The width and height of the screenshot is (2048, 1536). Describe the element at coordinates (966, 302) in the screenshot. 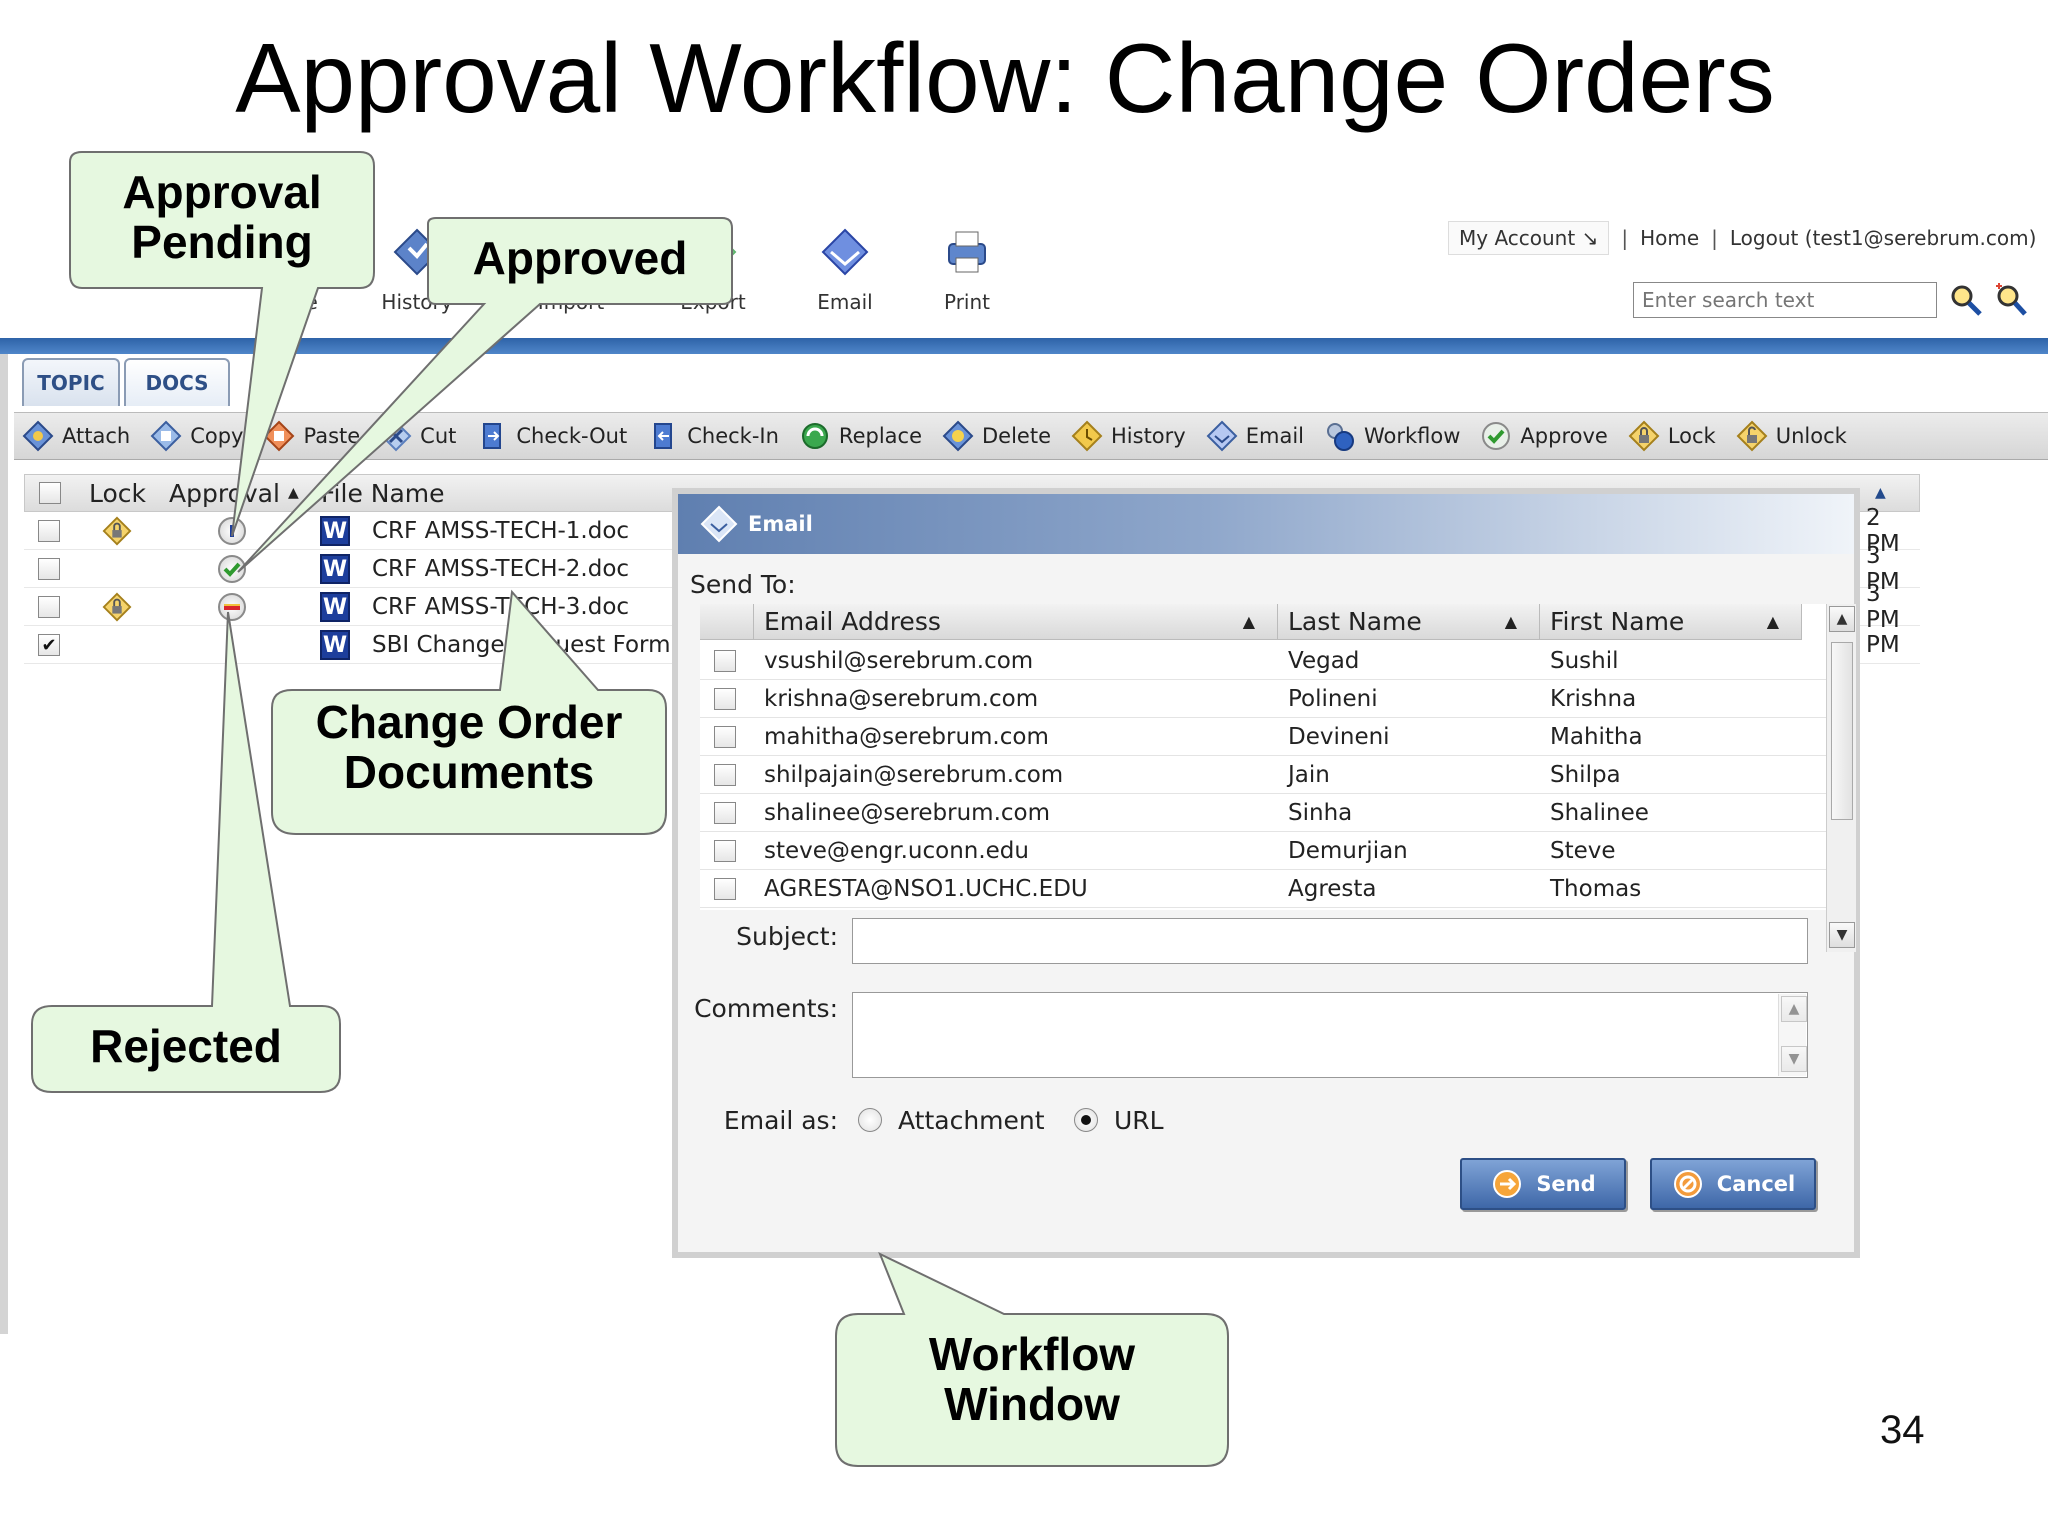

I see `print-label: Print` at that location.